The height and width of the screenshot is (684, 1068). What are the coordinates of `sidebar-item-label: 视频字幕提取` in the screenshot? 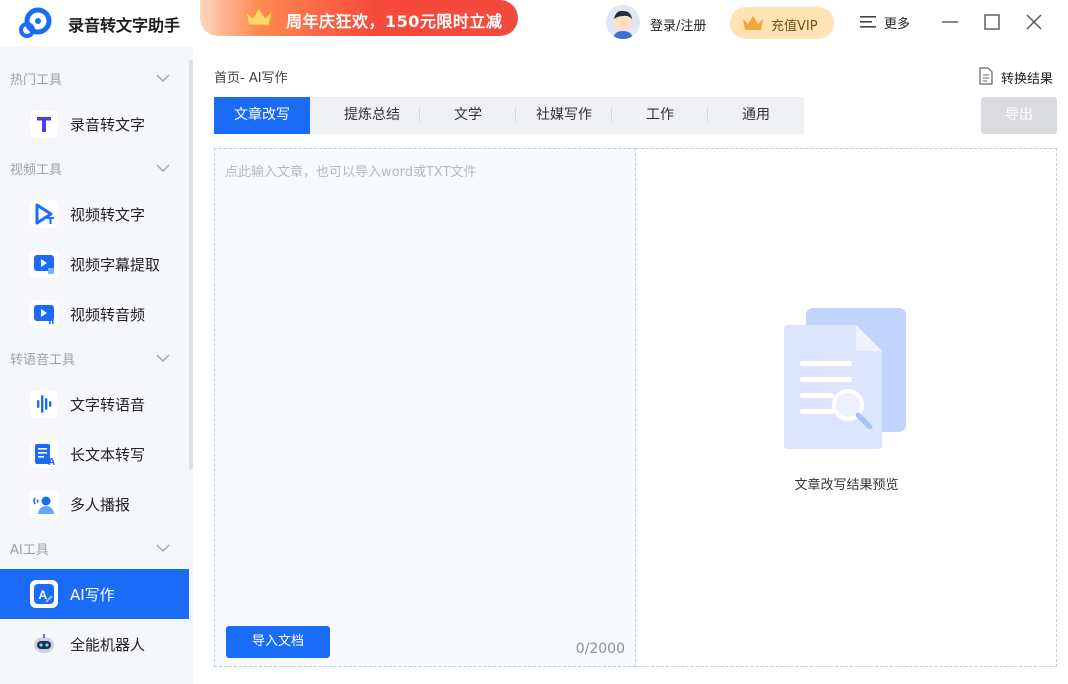 It's located at (115, 265).